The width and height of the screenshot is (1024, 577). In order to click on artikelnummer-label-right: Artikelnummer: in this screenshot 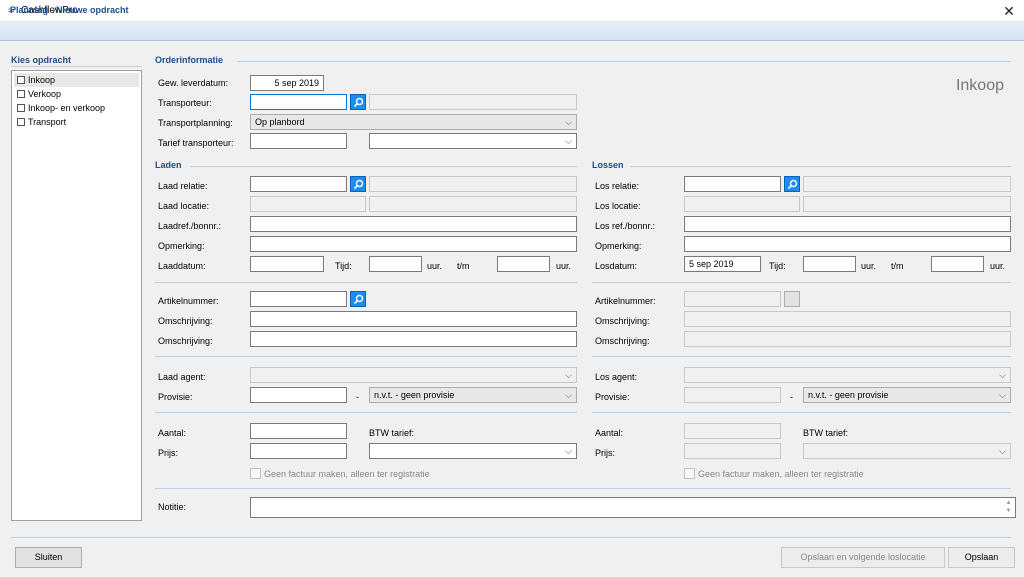, I will do `click(625, 301)`.